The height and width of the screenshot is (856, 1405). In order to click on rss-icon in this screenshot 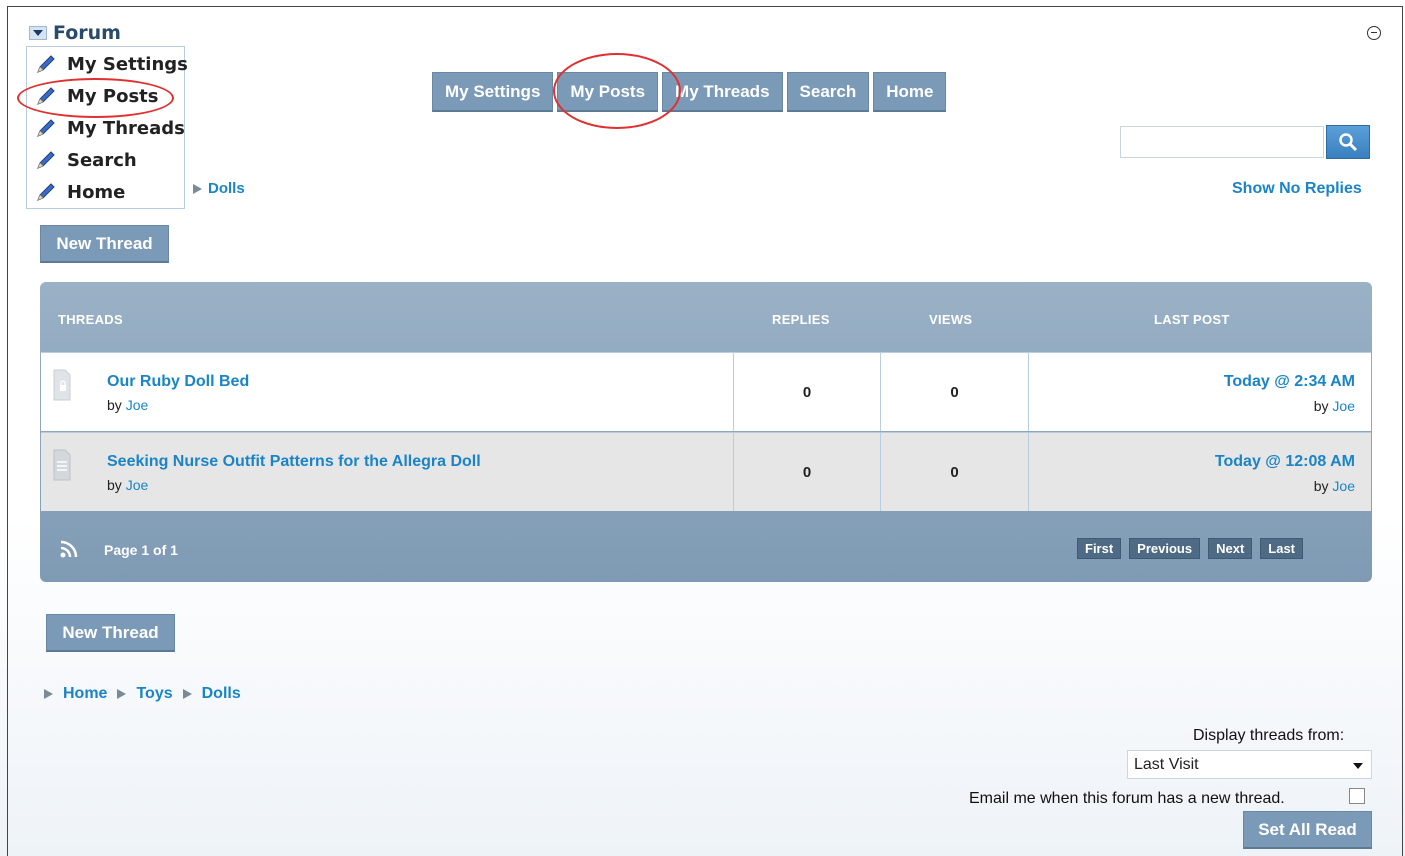, I will do `click(69, 549)`.